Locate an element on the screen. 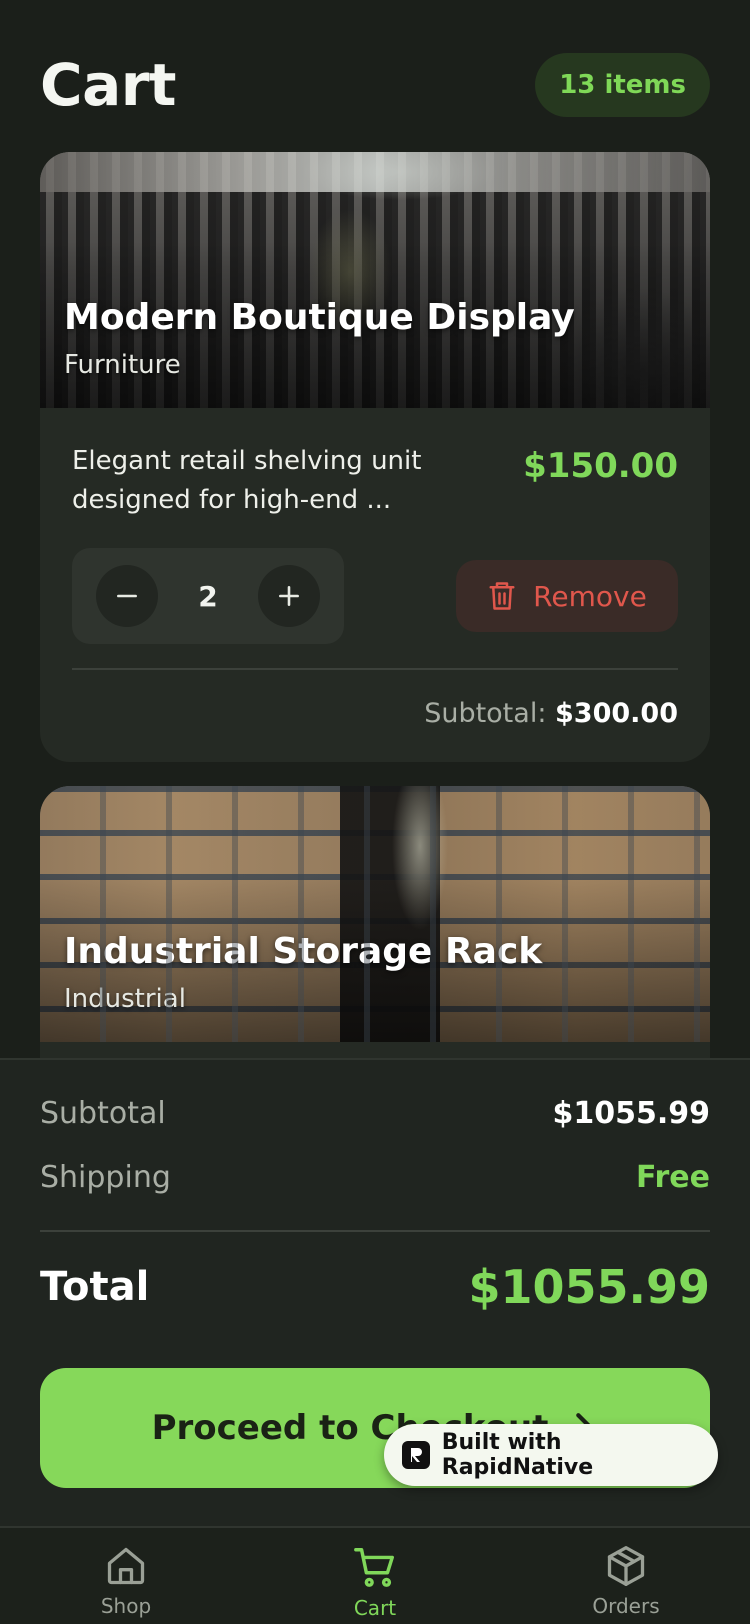 This screenshot has height=1624, width=750. decrease-quantity-button is located at coordinates (127, 596).